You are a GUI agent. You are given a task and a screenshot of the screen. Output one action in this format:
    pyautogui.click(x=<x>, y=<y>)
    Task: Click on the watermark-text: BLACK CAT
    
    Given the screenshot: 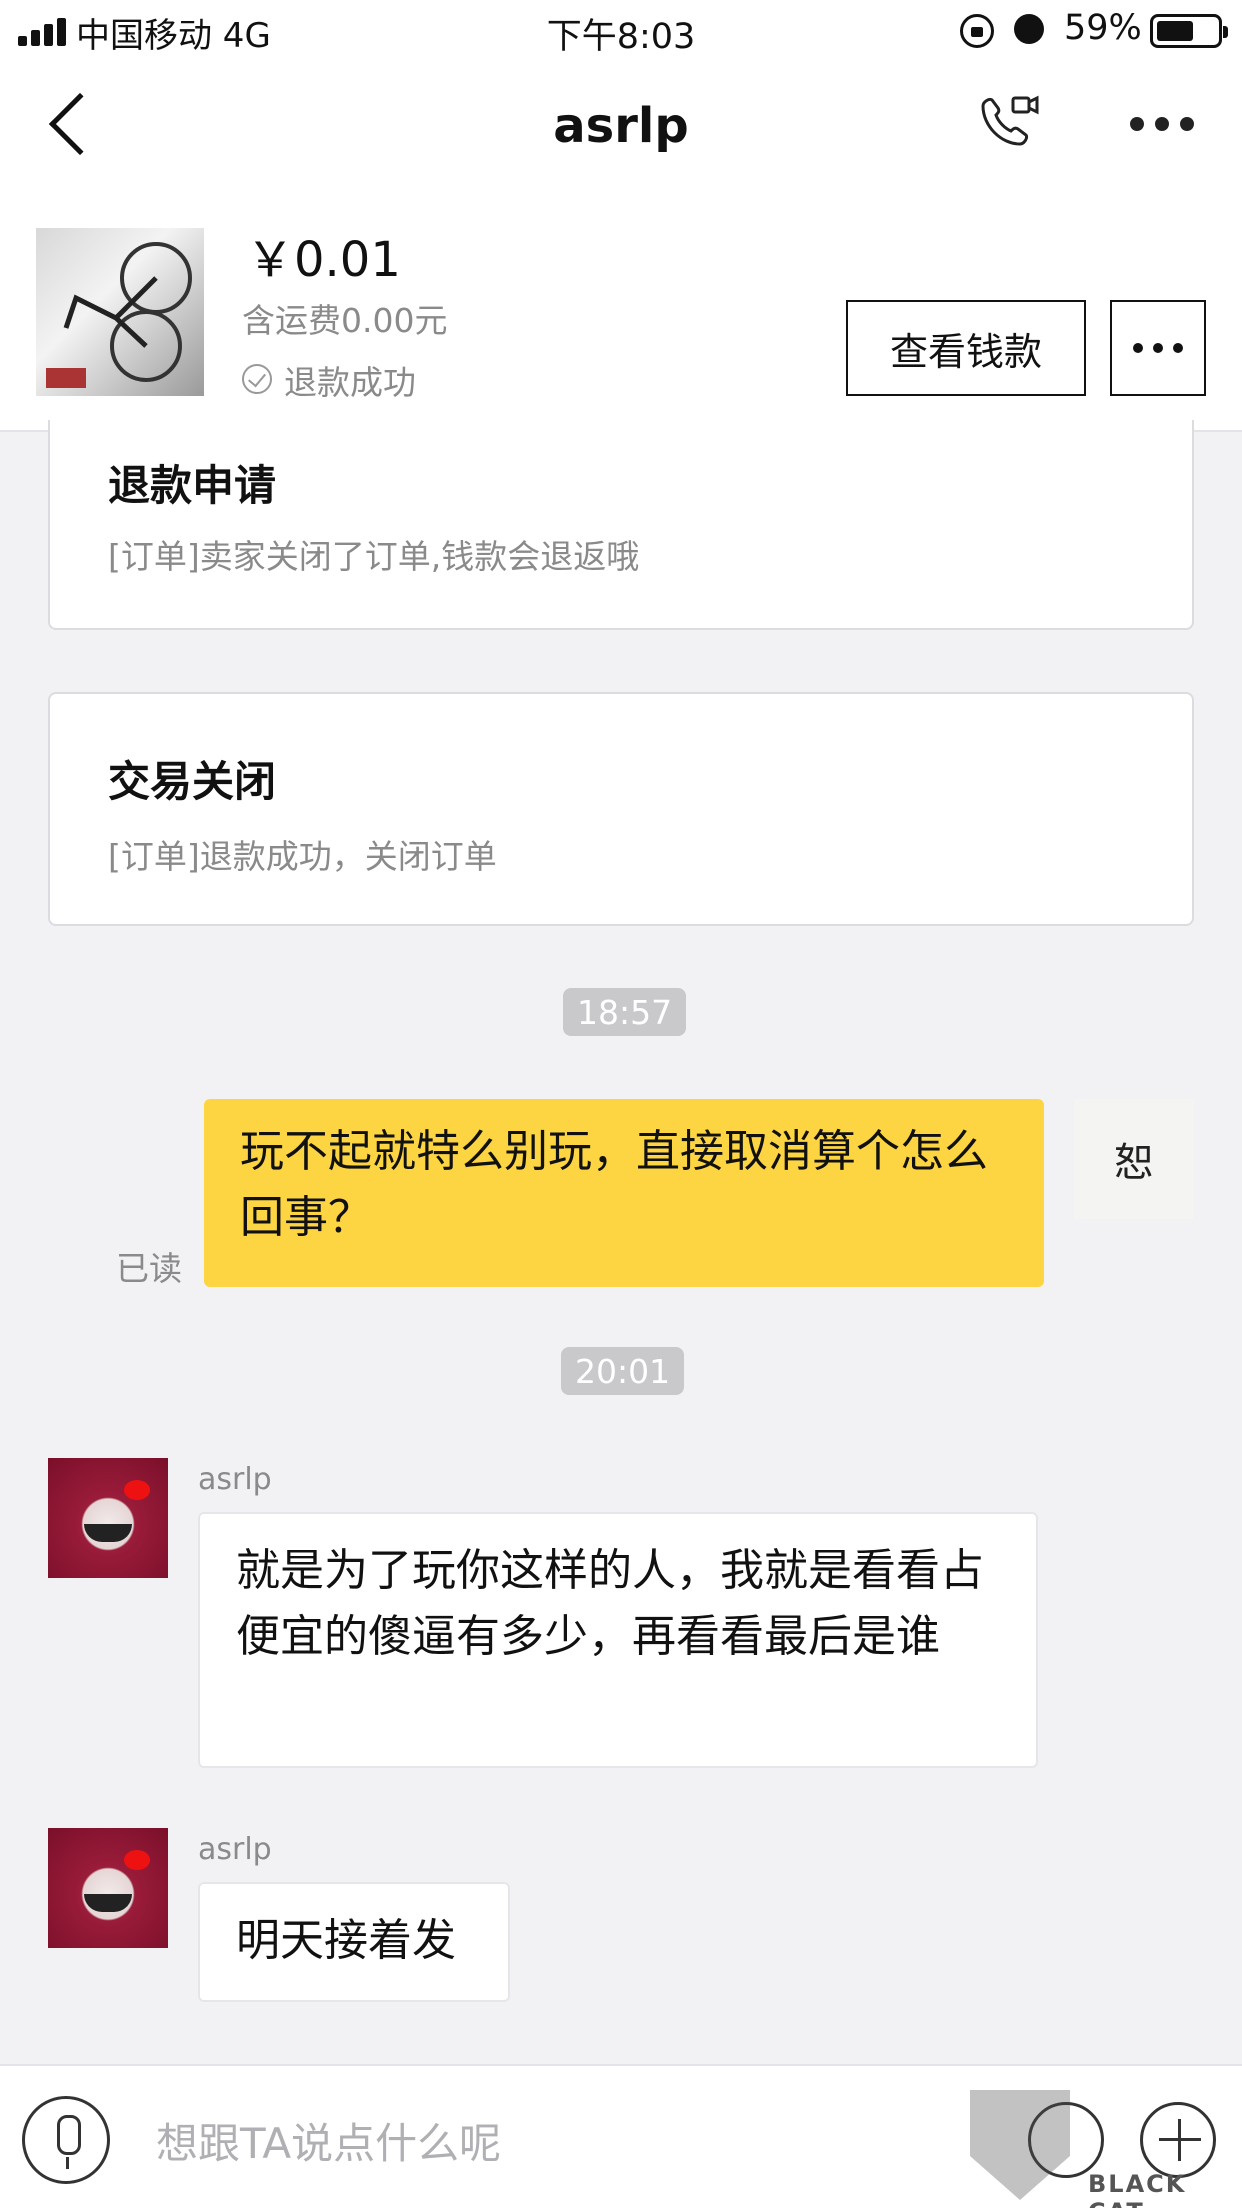 What is the action you would take?
    pyautogui.click(x=1137, y=2189)
    